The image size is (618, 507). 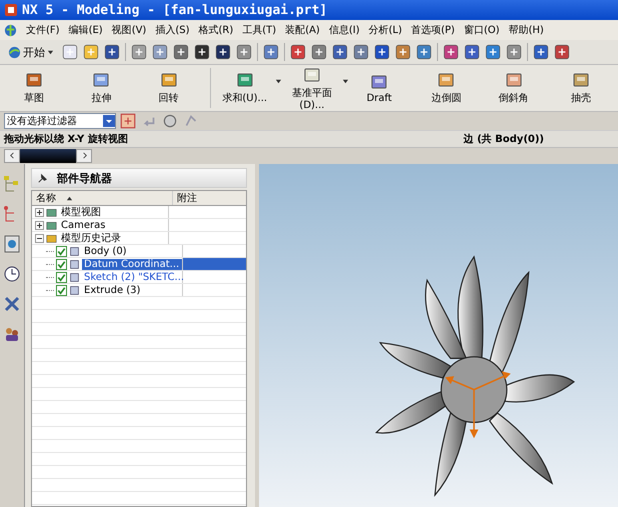 I want to click on menu-item: 装配(A), so click(x=302, y=30).